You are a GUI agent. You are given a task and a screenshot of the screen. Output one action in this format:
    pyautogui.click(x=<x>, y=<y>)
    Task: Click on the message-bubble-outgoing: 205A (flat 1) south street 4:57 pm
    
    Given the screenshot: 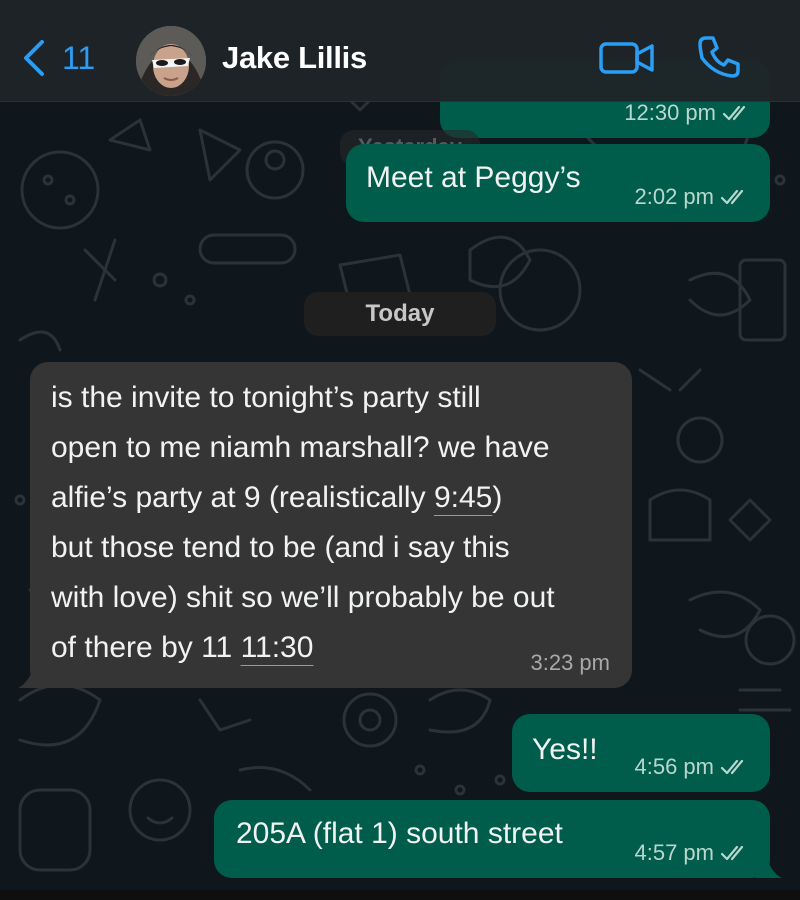 What is the action you would take?
    pyautogui.click(x=492, y=839)
    